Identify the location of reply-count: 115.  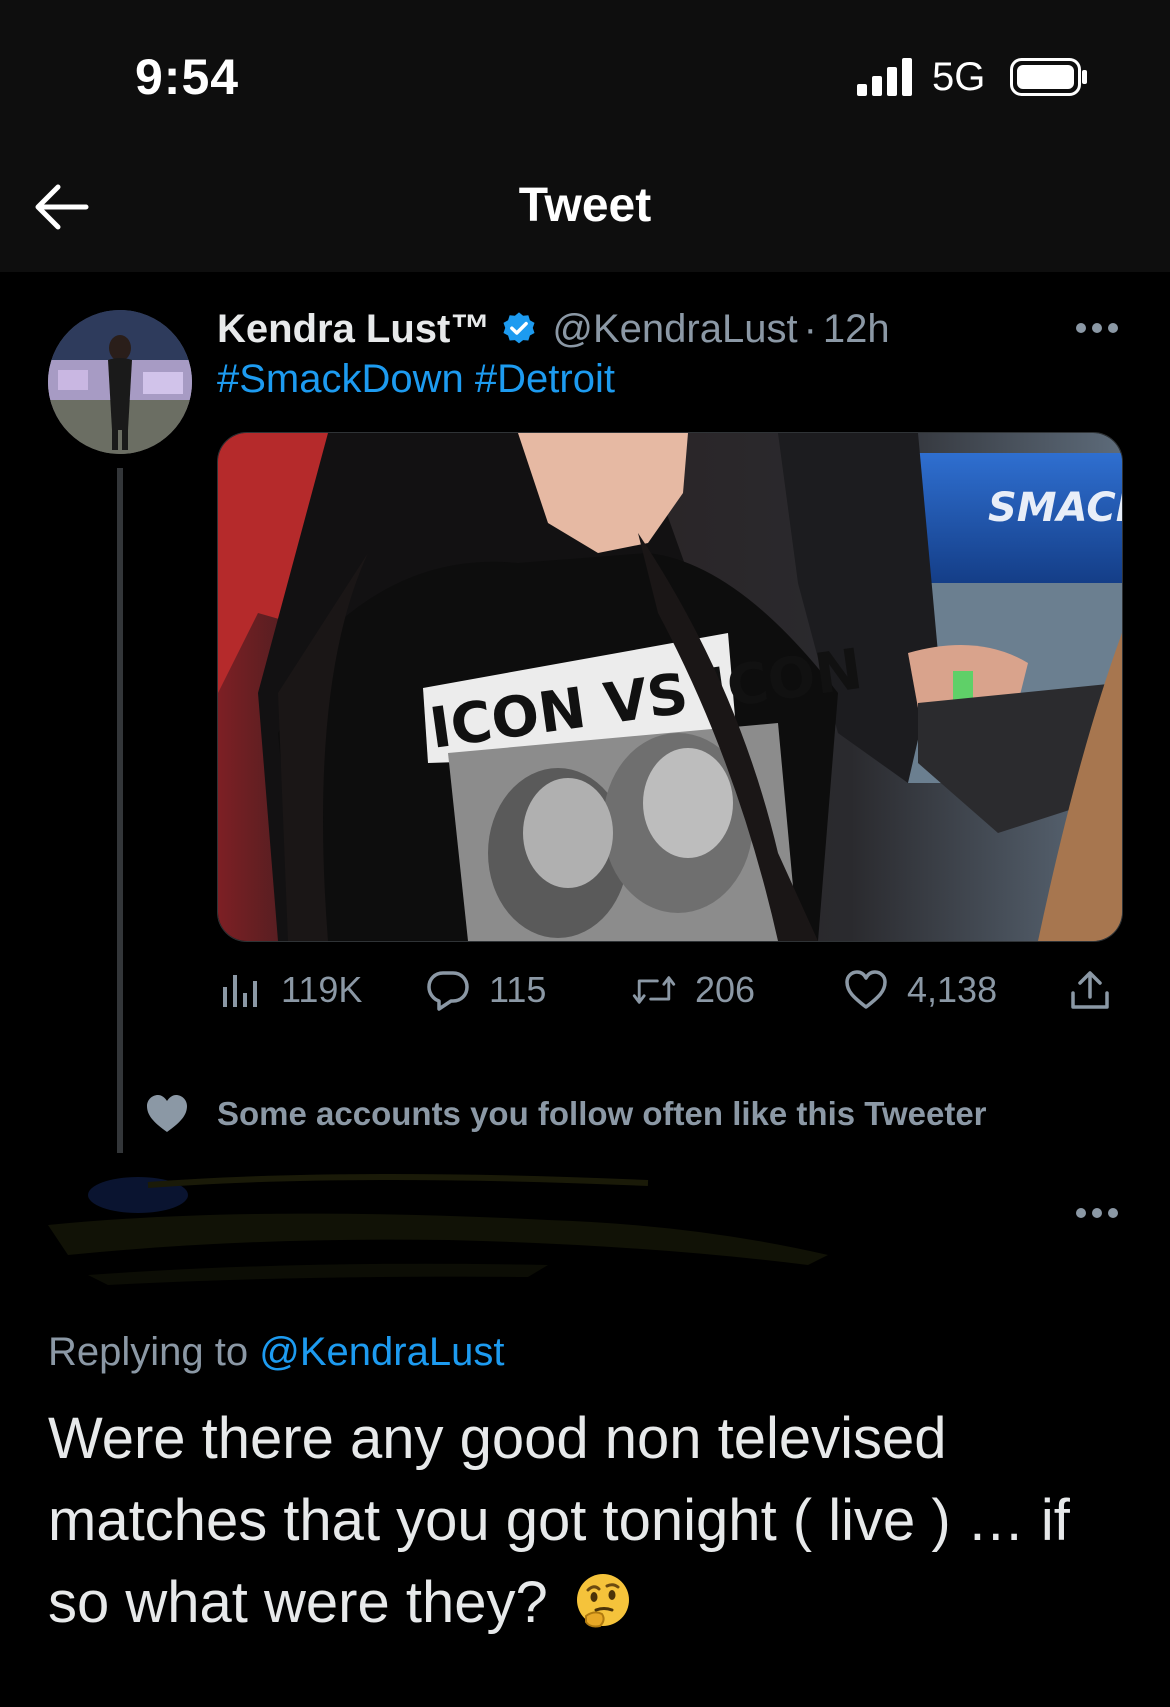
(518, 989).